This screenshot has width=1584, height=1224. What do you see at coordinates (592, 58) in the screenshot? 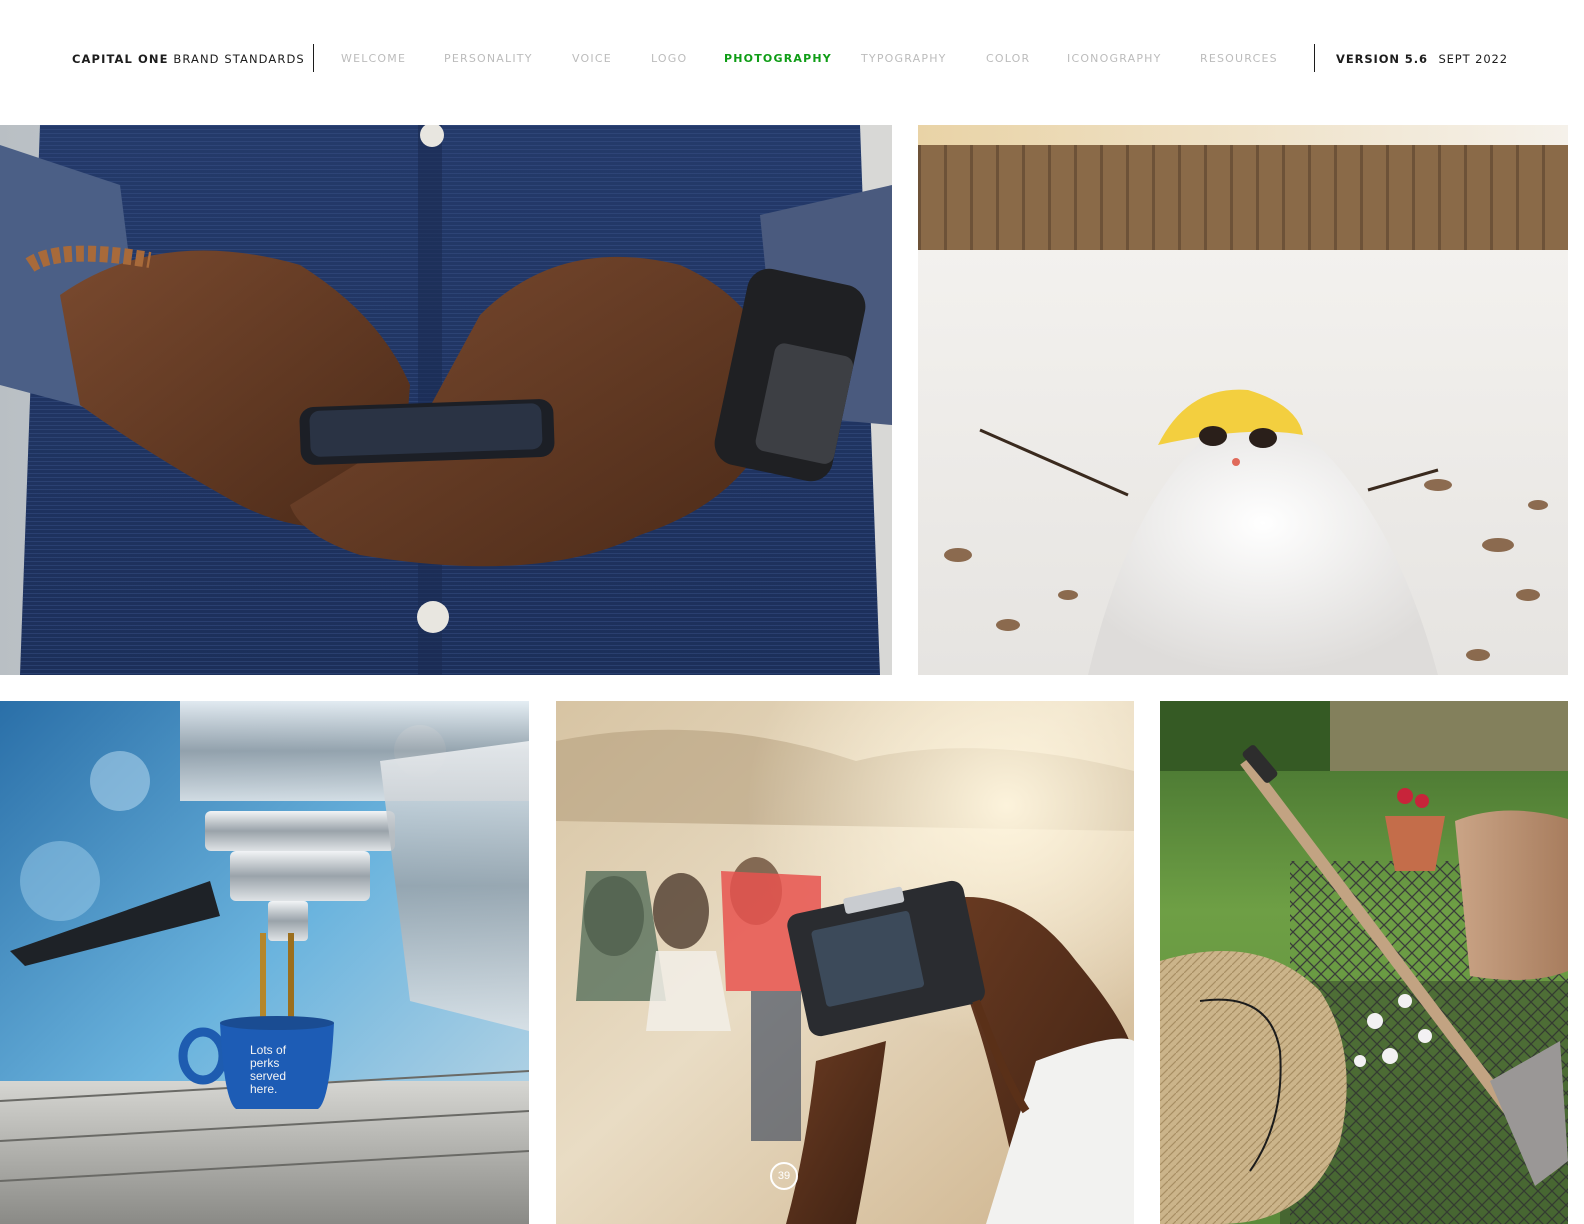
I see `nav-item-voice: VOICE` at bounding box center [592, 58].